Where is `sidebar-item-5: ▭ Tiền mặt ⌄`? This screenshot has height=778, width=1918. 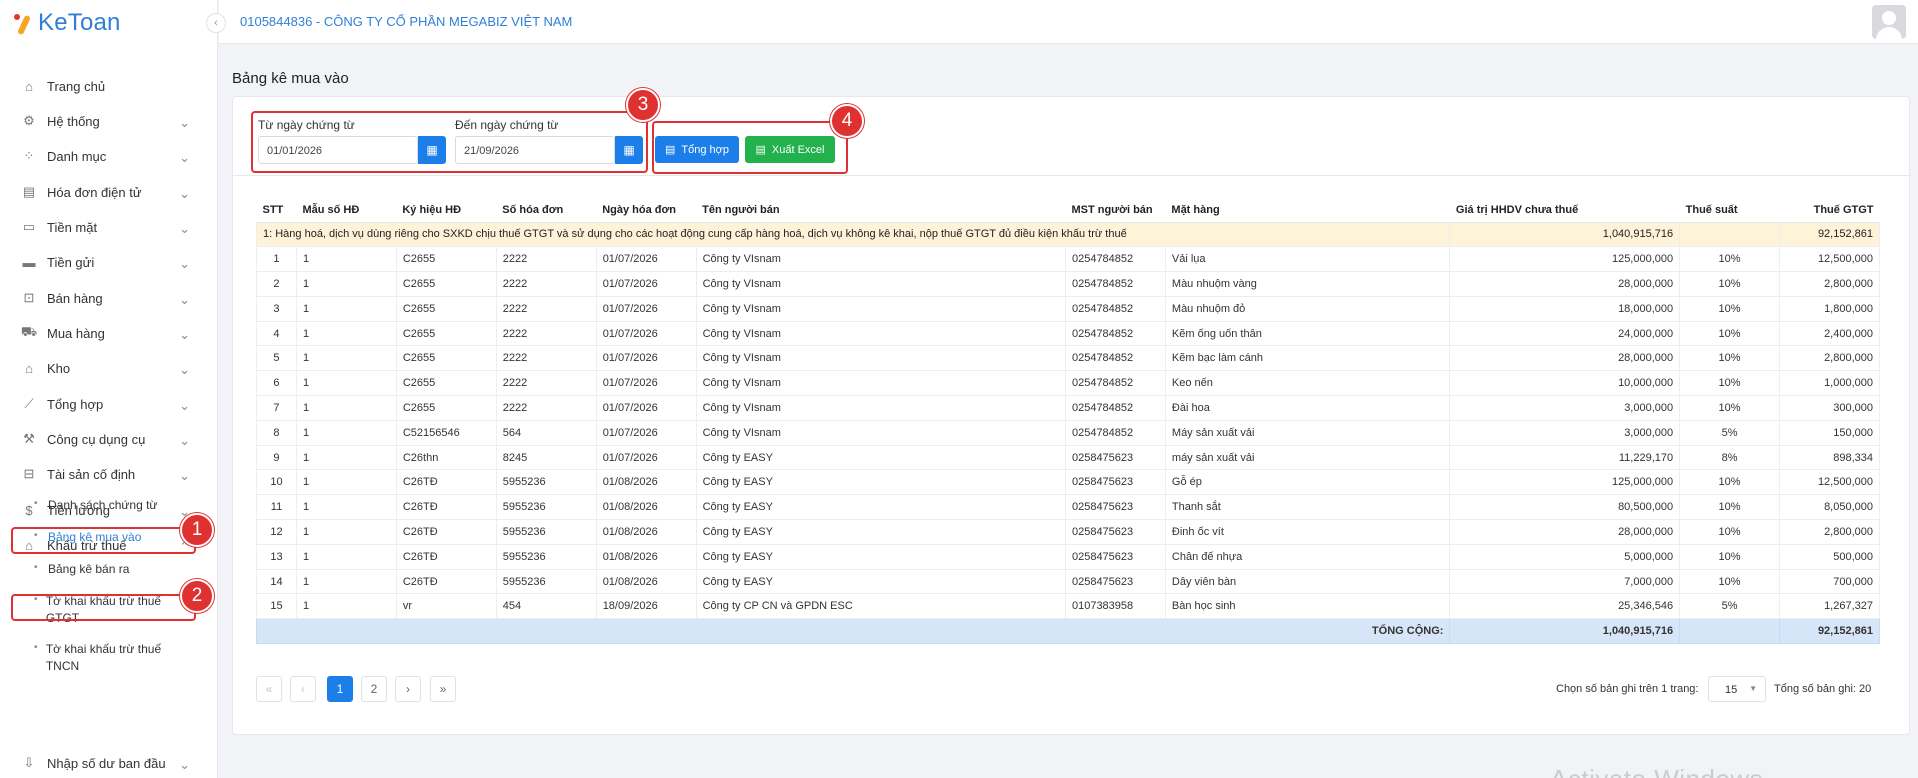 sidebar-item-5: ▭ Tiền mặt ⌄ is located at coordinates (105, 227).